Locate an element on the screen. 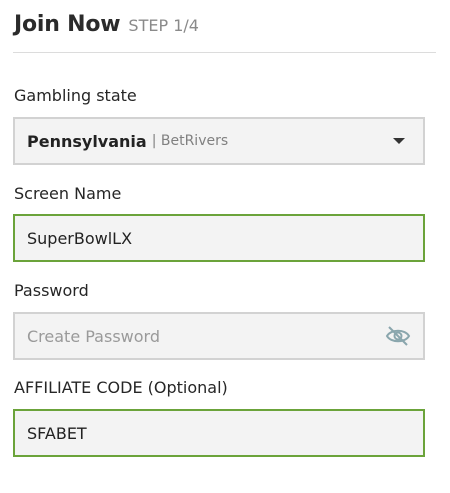  gambling-state-select: Pennsylvania | BetRivers is located at coordinates (219, 141).